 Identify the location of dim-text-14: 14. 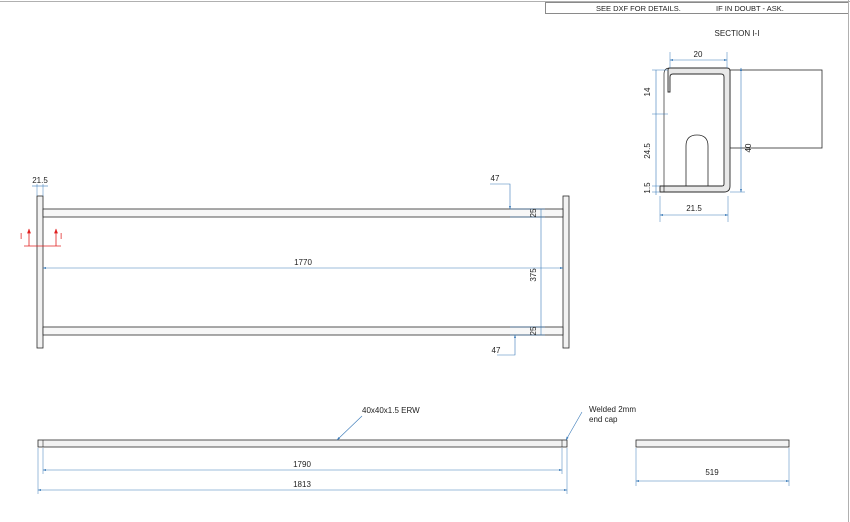
(647, 91).